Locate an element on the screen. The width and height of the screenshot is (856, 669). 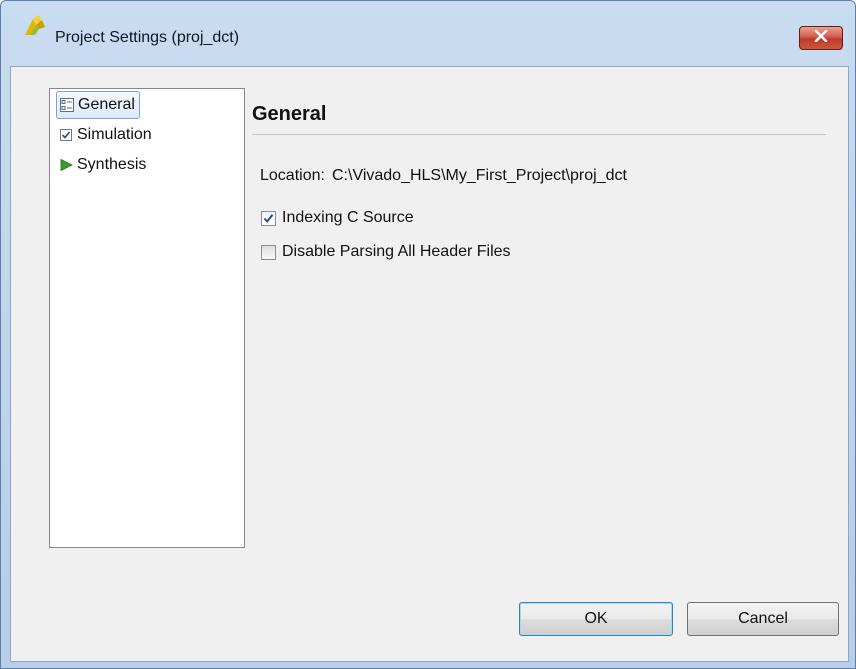
location-path: C:\Vivado_HLS\My_First_Project\proj_dct is located at coordinates (479, 175).